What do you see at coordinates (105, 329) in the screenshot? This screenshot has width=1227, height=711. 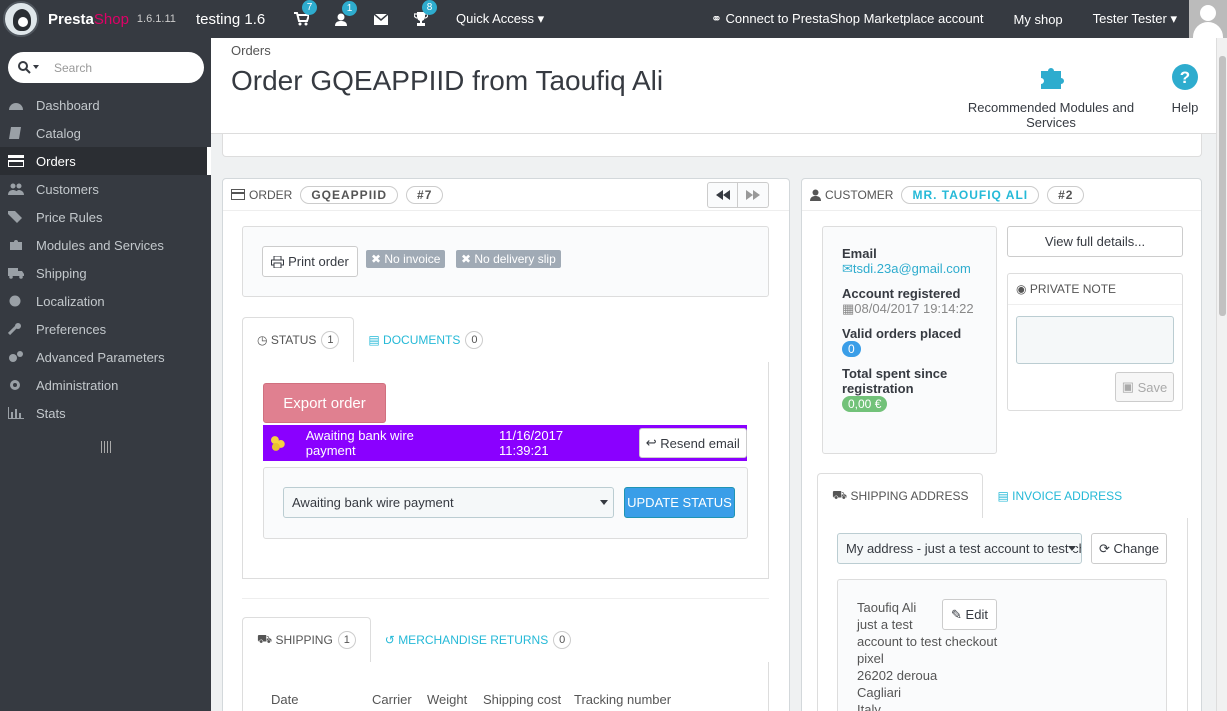 I see `sidebar-item-preferences: Preferences` at bounding box center [105, 329].